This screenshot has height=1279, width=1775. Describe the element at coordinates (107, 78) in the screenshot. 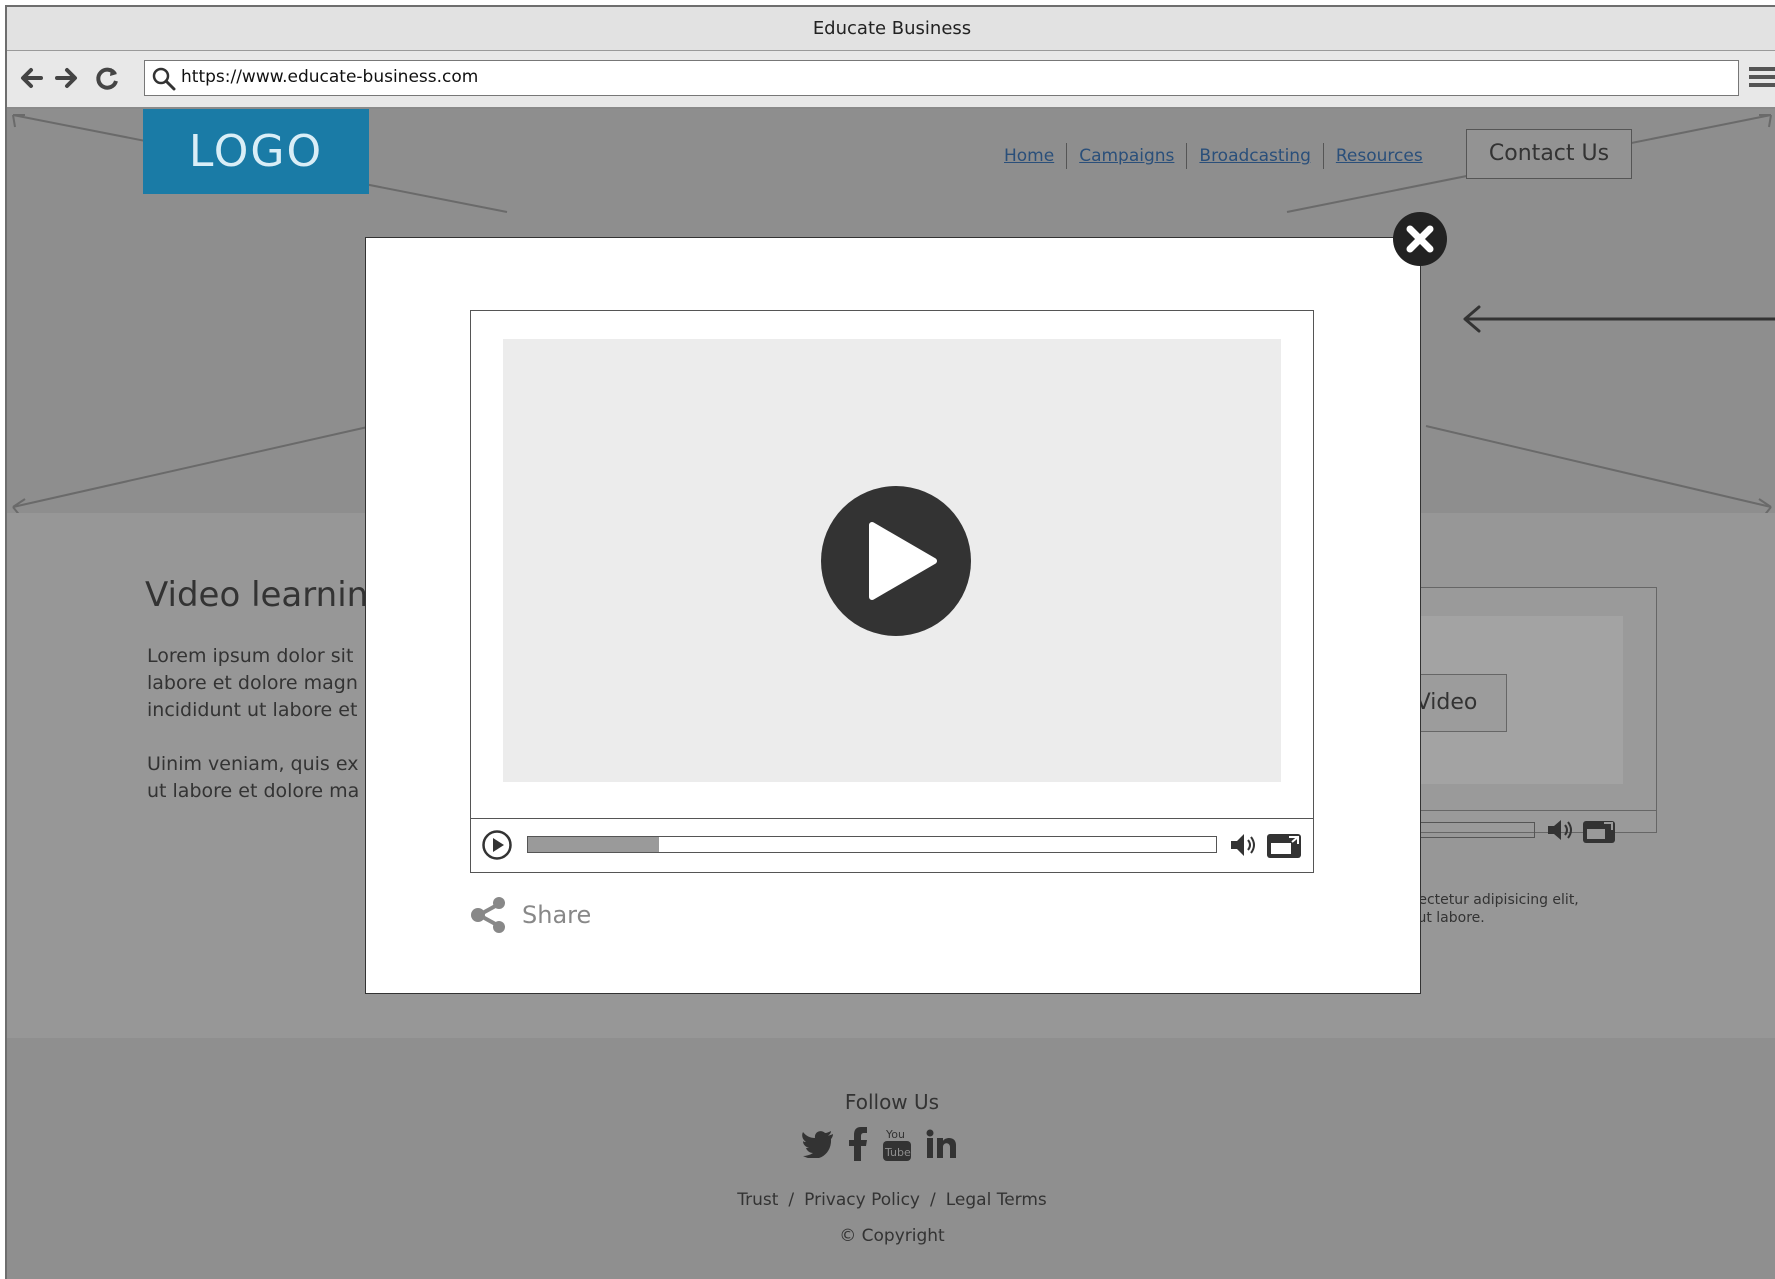

I see `reload-icon` at that location.